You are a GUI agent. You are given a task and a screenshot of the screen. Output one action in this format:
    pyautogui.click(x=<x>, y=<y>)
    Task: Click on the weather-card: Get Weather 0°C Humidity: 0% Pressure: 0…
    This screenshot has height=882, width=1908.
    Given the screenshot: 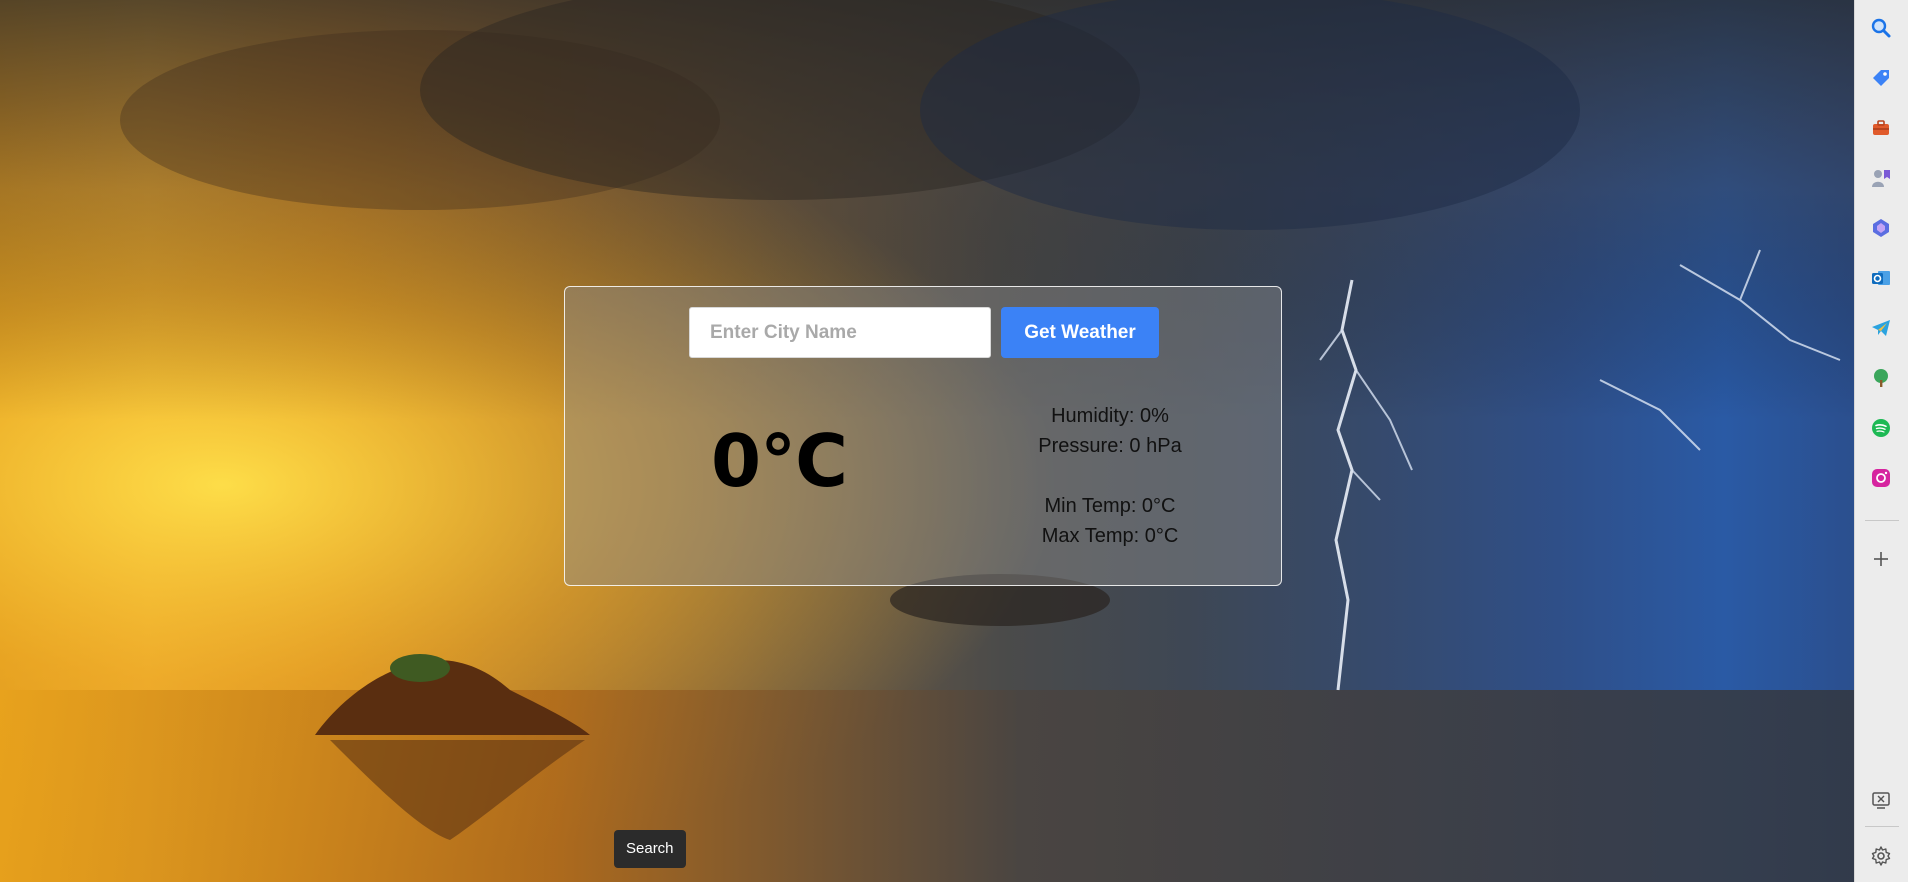 What is the action you would take?
    pyautogui.click(x=923, y=436)
    